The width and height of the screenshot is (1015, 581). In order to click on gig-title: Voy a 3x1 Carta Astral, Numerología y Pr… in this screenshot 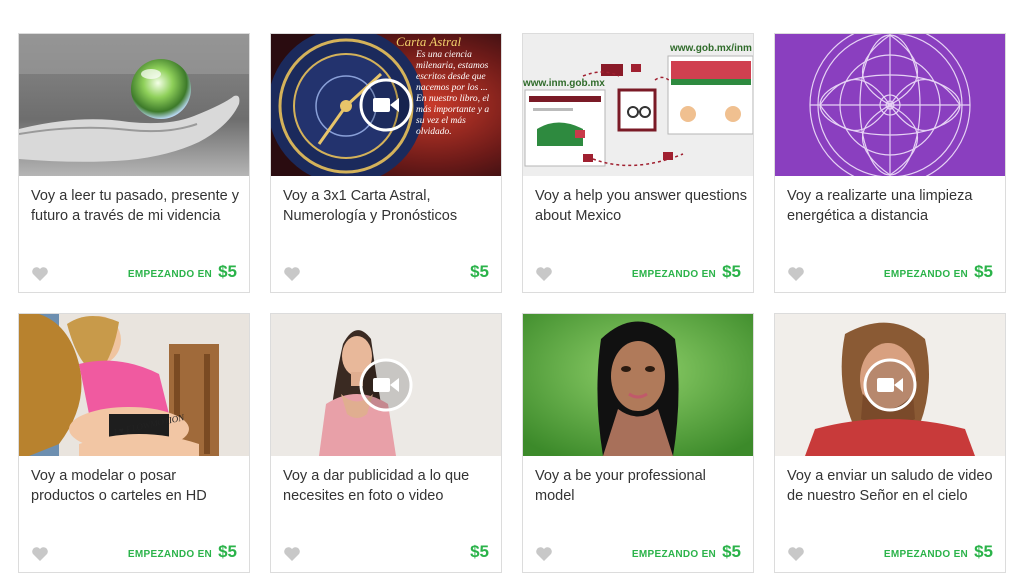, I will do `click(389, 206)`.